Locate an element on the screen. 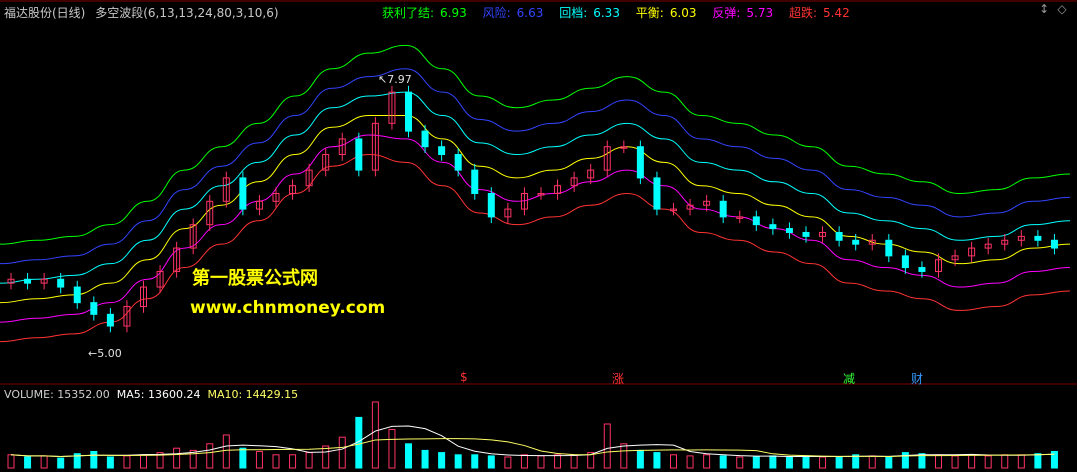  volume-ma5: MA5: 13600.24 is located at coordinates (158, 394).